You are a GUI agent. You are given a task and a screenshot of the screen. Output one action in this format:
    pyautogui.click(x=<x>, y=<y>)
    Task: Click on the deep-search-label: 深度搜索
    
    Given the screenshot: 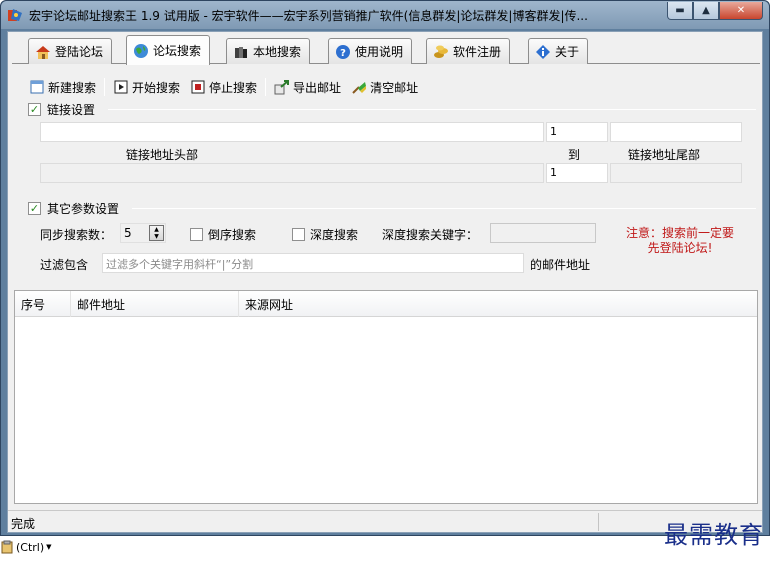 What is the action you would take?
    pyautogui.click(x=334, y=235)
    